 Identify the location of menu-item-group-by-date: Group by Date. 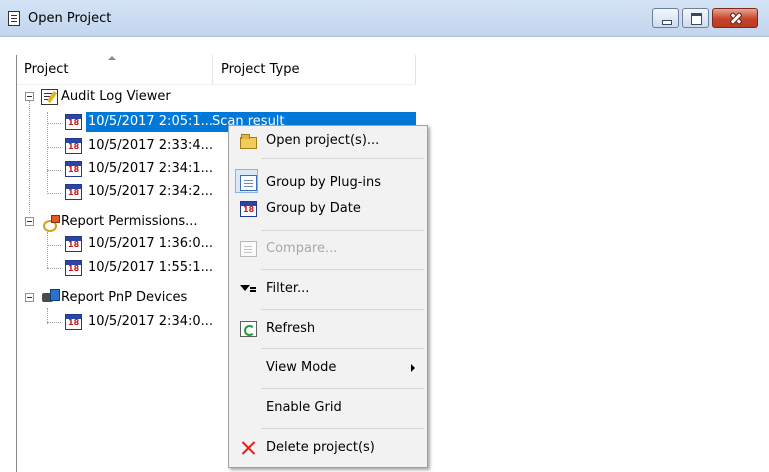
(328, 209).